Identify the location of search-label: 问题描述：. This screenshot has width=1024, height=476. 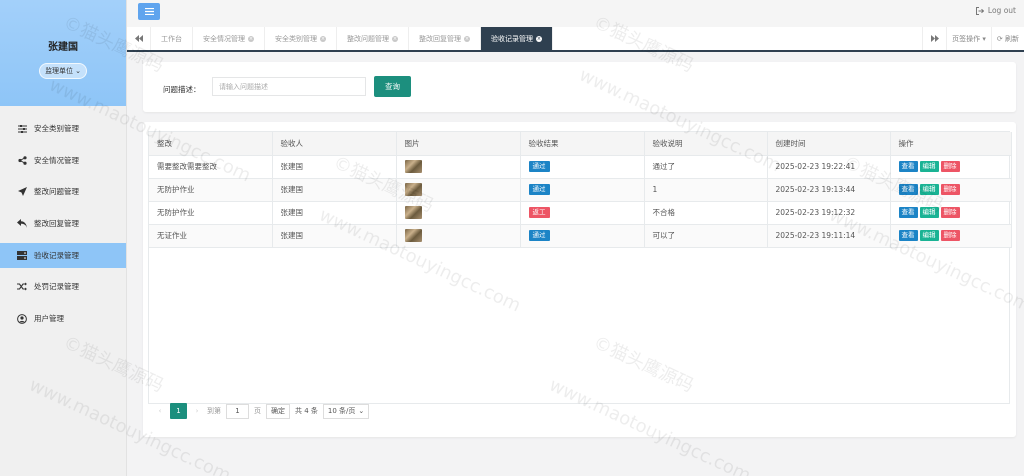
(182, 89).